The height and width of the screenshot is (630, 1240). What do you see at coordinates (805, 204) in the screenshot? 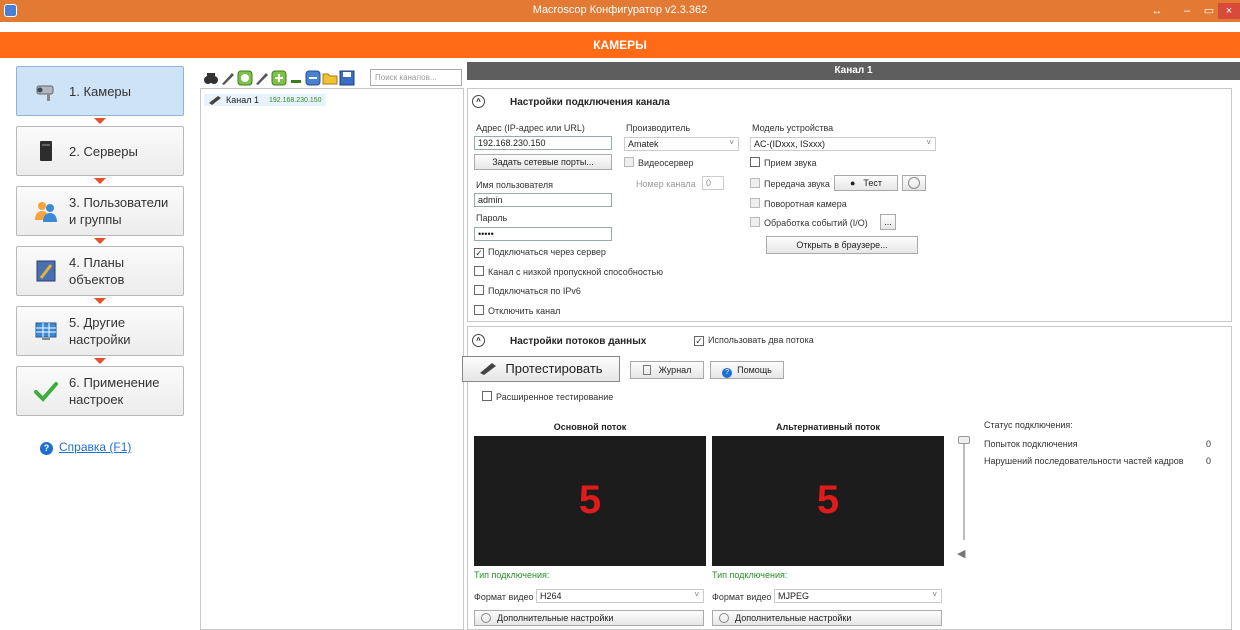
I see `ptz-label: Поворотная камера` at bounding box center [805, 204].